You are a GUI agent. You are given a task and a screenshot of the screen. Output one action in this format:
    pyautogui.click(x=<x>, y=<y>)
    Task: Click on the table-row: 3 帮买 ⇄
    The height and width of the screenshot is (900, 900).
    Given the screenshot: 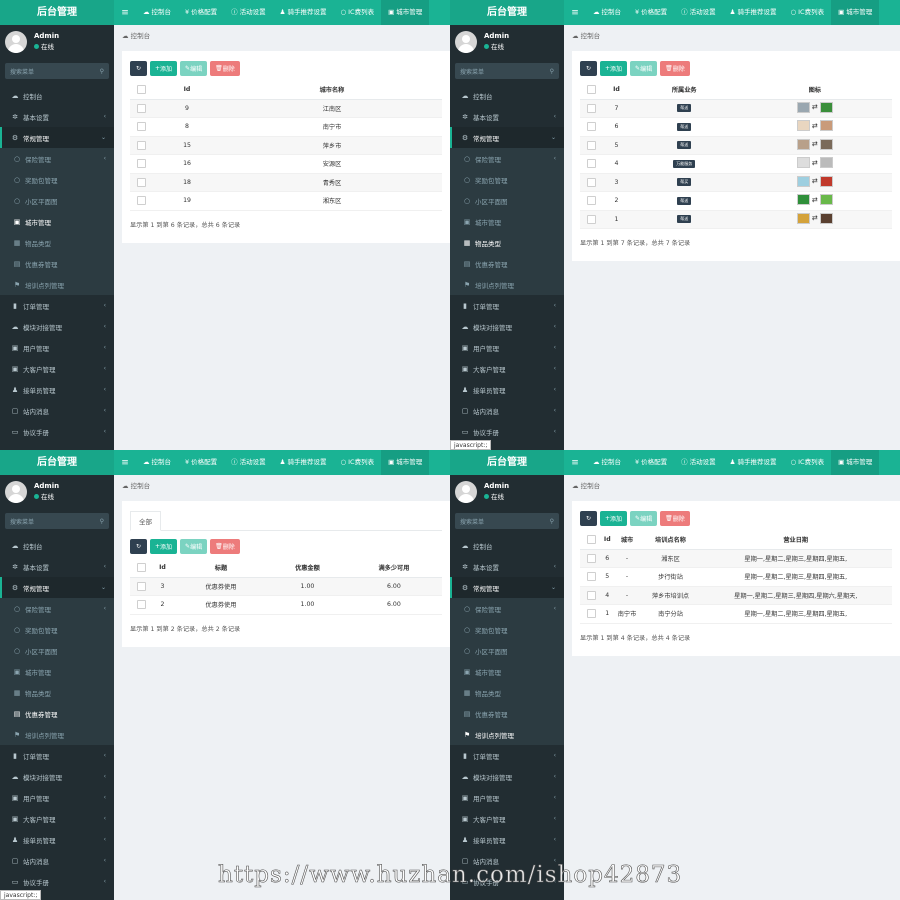 What is the action you would take?
    pyautogui.click(x=736, y=182)
    